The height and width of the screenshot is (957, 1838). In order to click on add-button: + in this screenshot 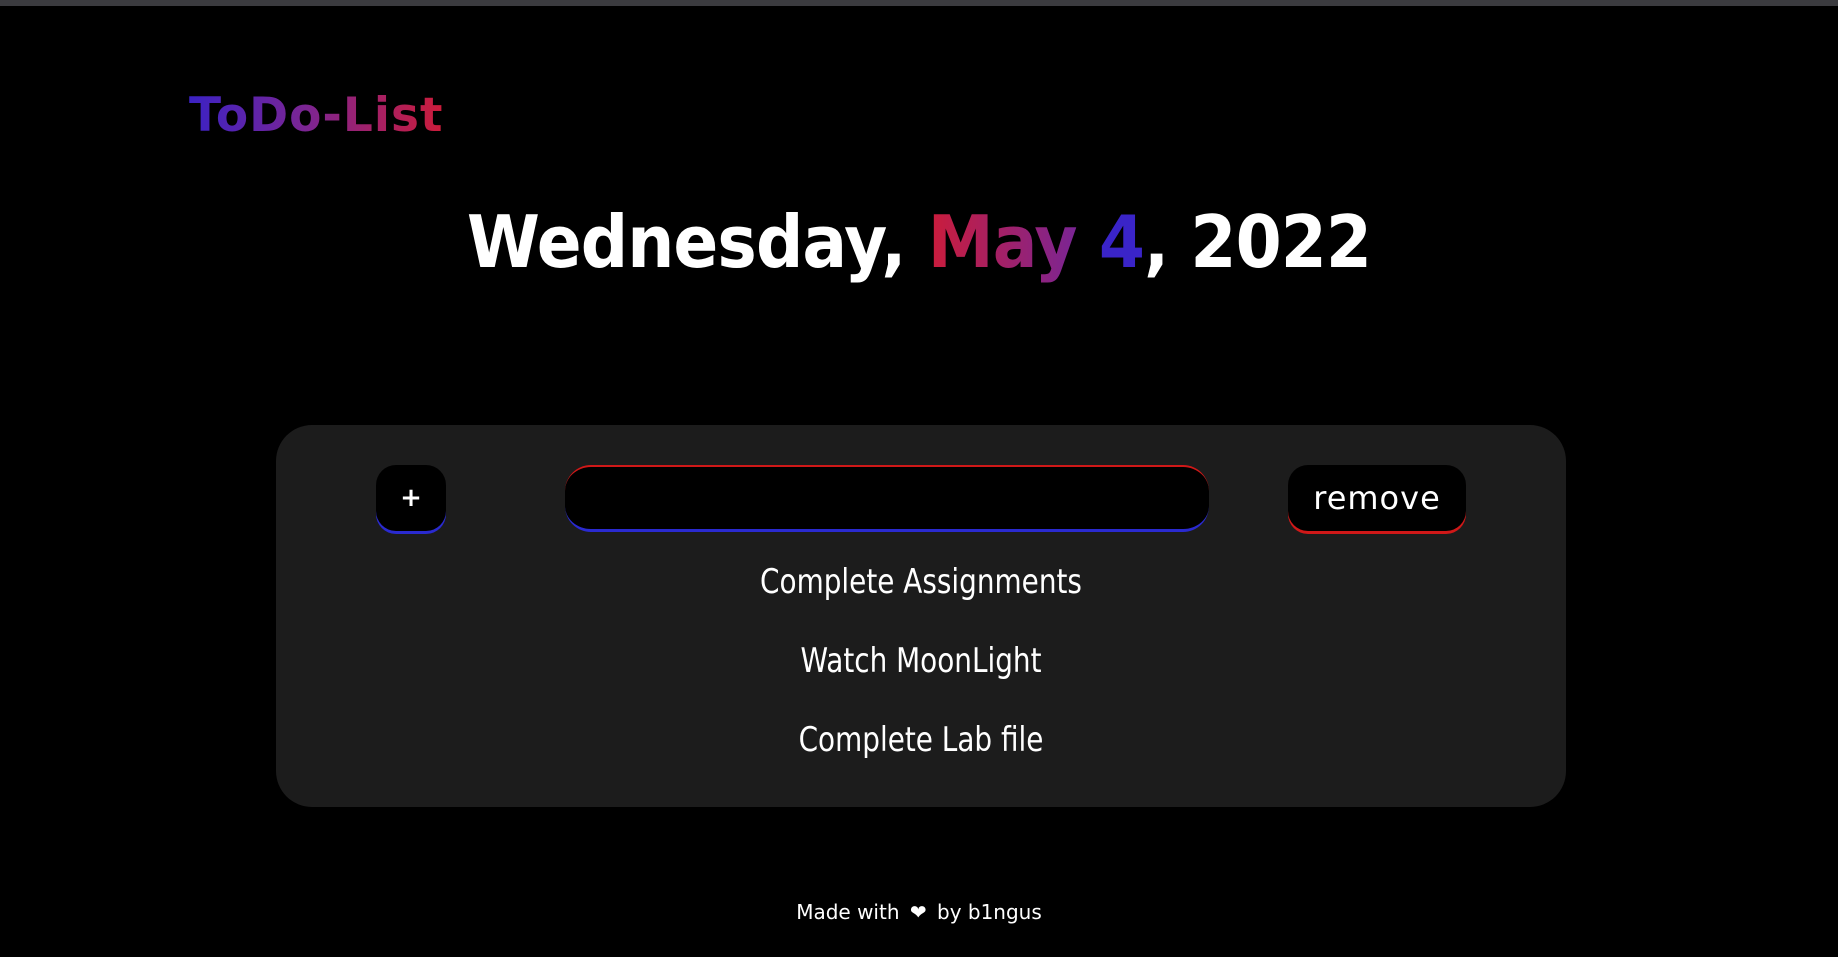, I will do `click(411, 498)`.